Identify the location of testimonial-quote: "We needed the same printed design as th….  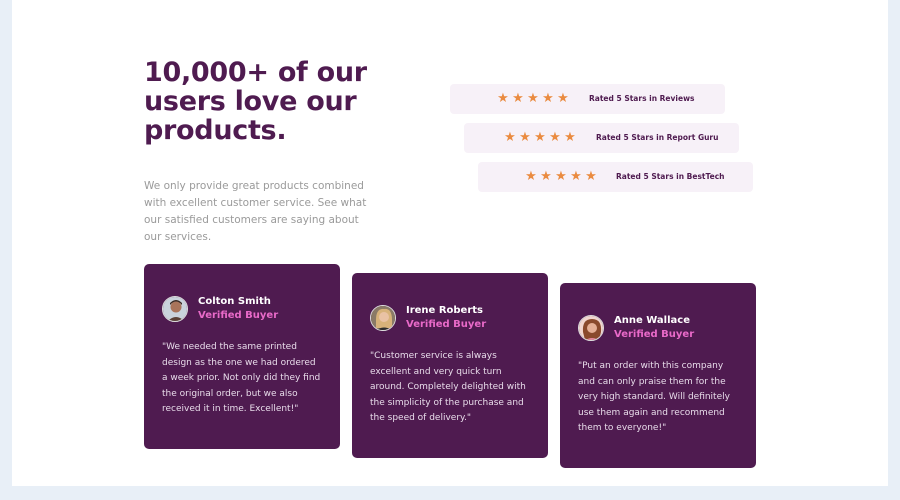
(241, 378).